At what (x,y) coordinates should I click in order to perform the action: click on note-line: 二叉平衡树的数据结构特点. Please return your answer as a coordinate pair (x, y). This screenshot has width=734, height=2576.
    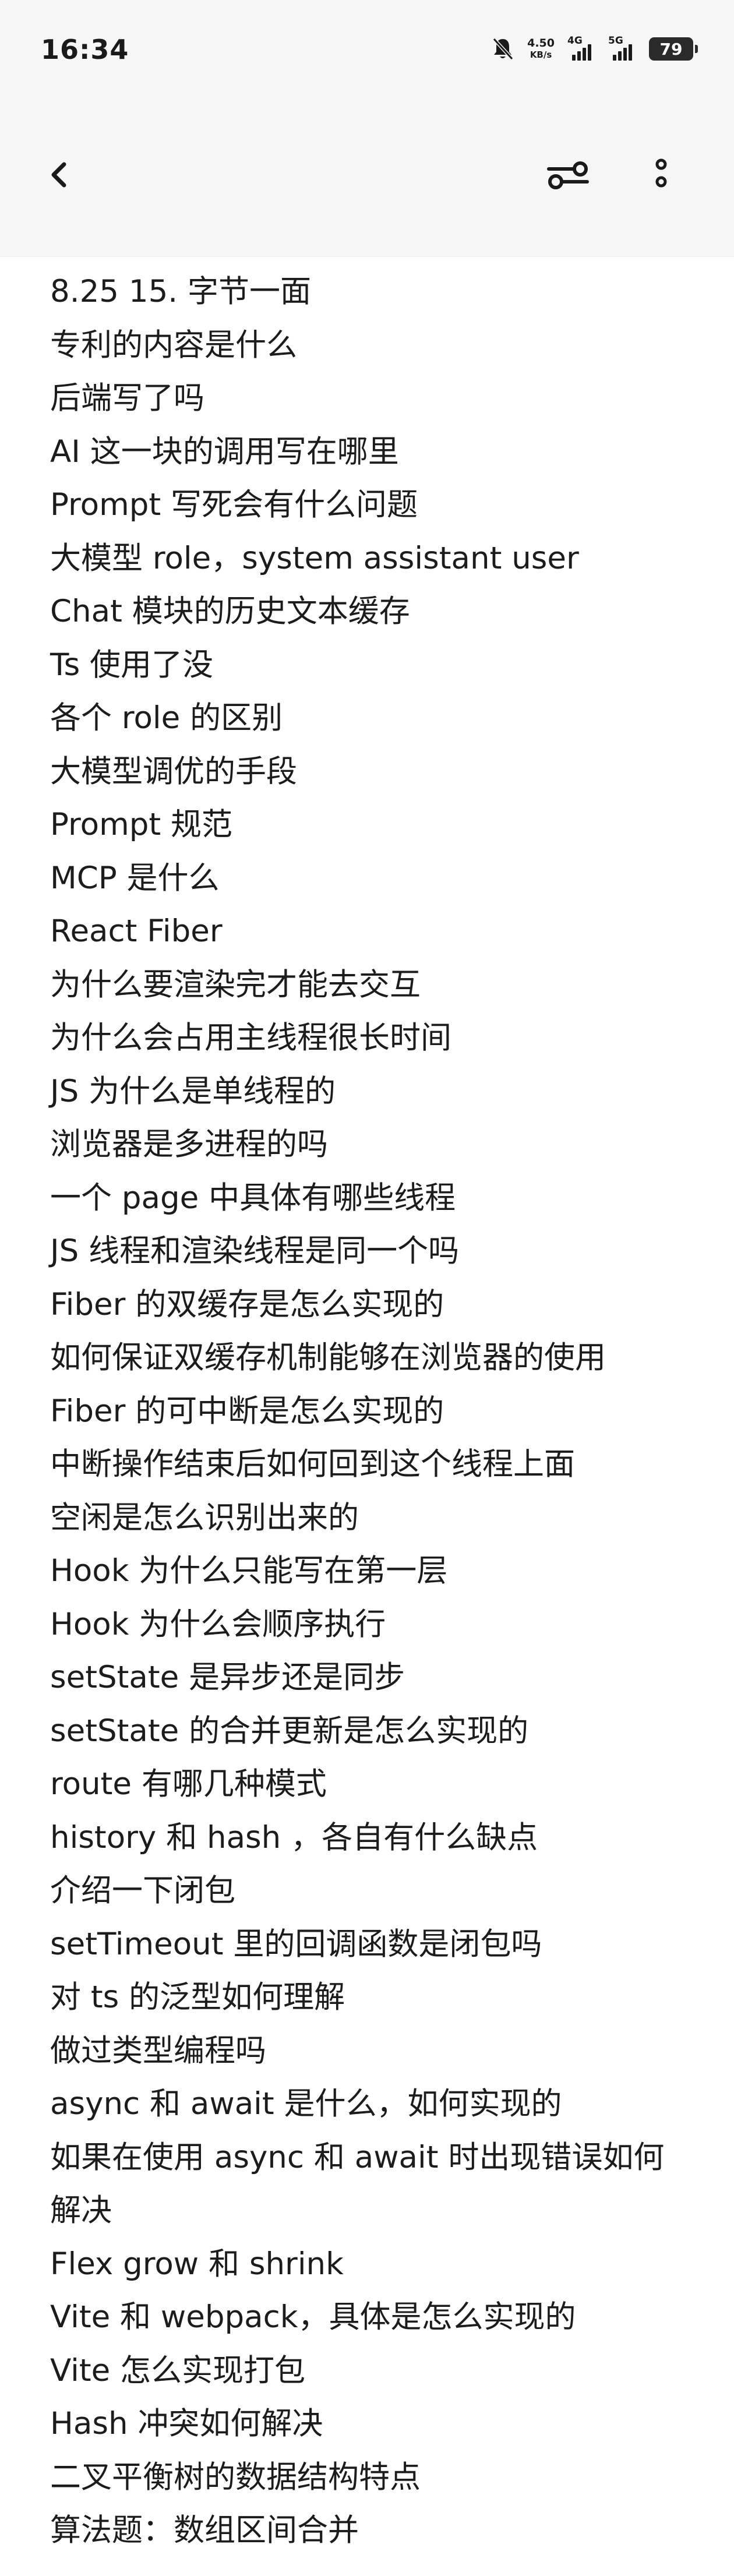
    Looking at the image, I should click on (236, 2477).